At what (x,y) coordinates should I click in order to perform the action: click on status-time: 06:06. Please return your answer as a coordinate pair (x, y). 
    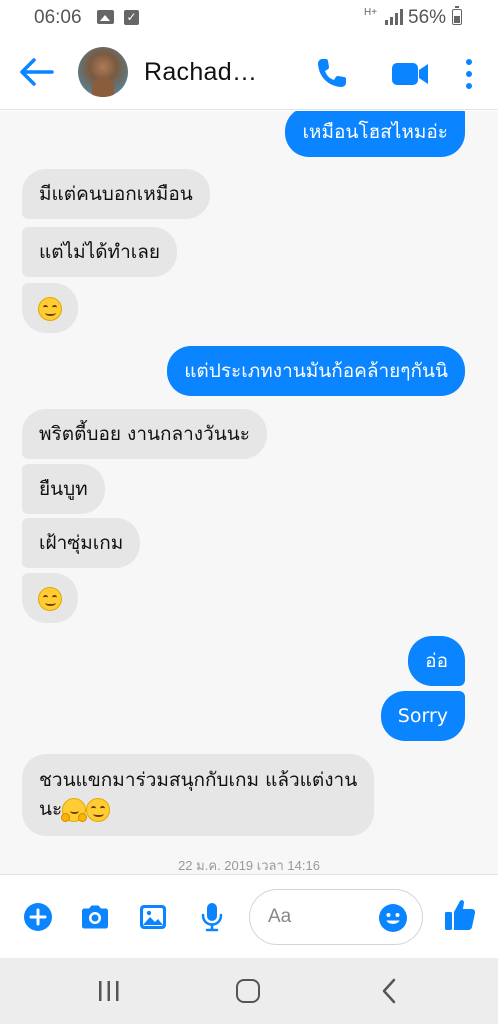
    Looking at the image, I should click on (58, 17).